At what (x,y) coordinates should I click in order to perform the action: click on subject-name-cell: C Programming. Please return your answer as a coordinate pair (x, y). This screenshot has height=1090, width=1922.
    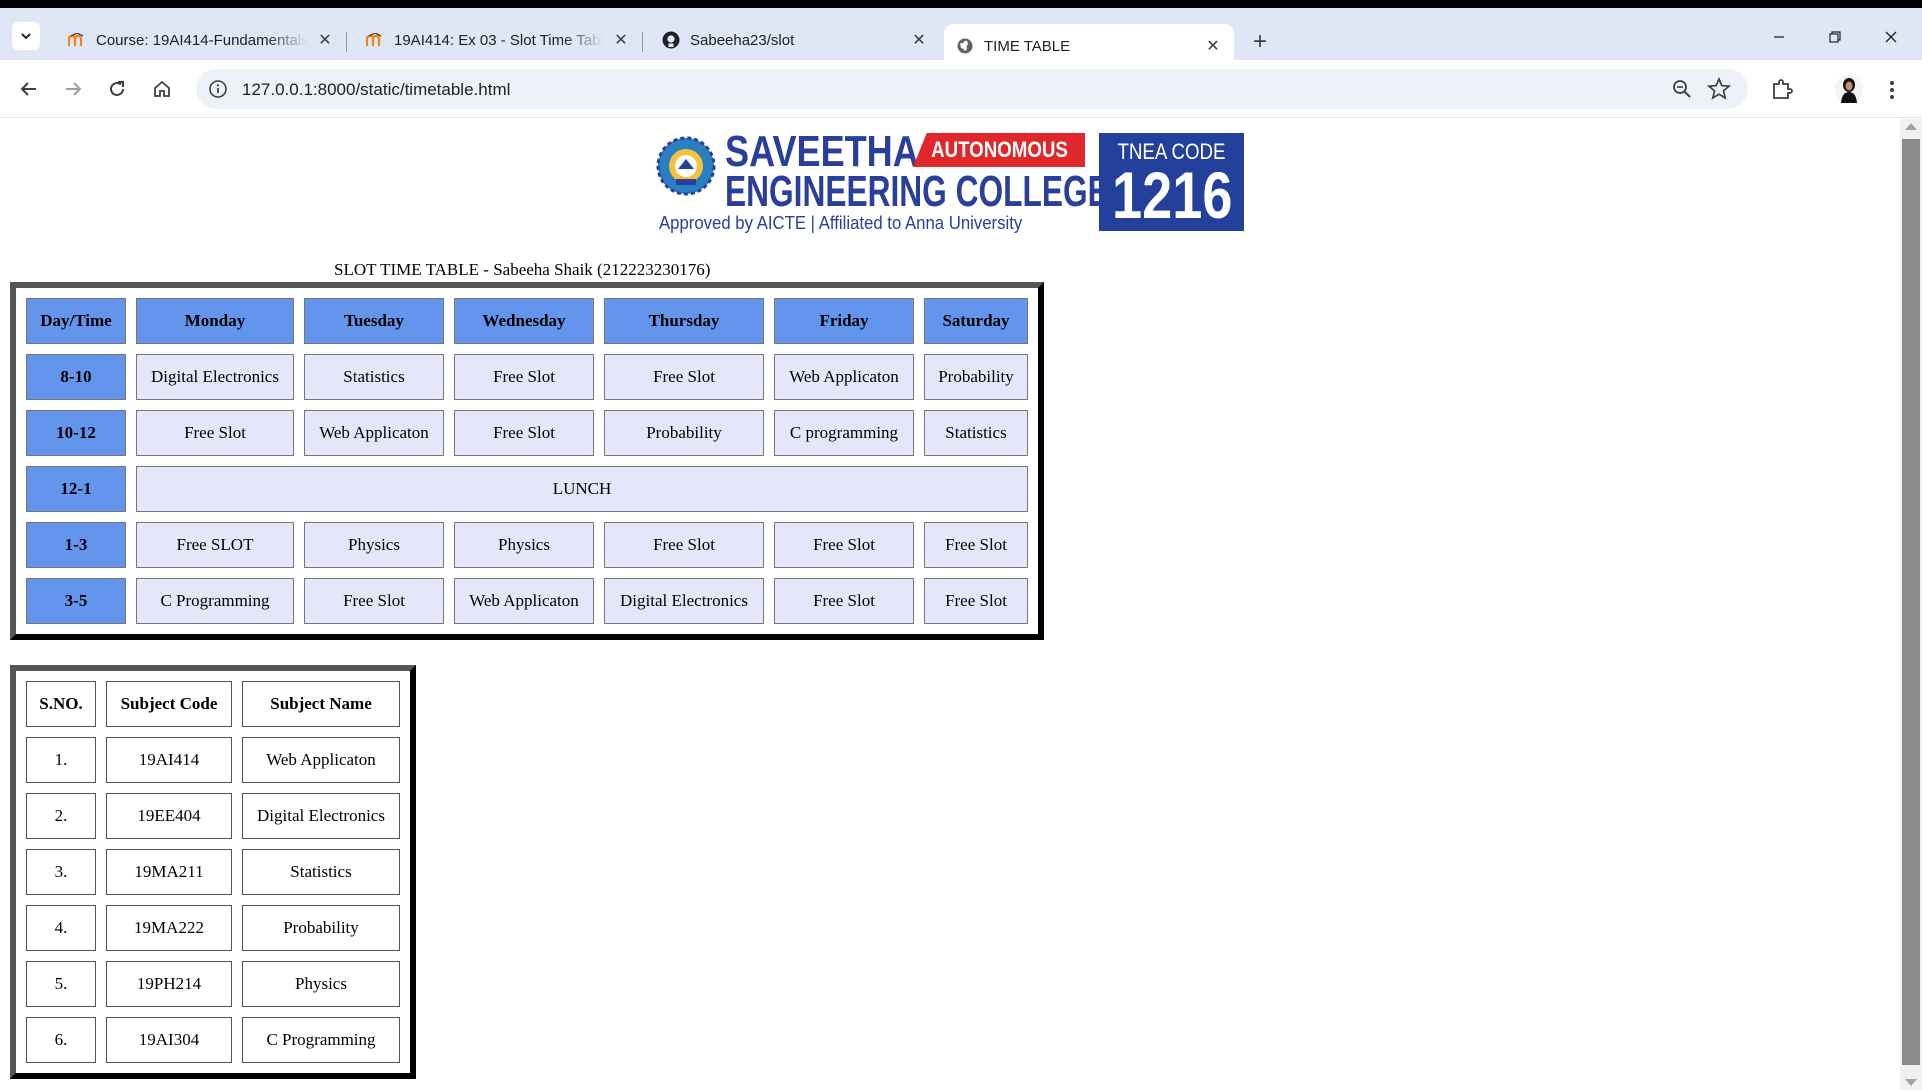
    Looking at the image, I should click on (321, 1040).